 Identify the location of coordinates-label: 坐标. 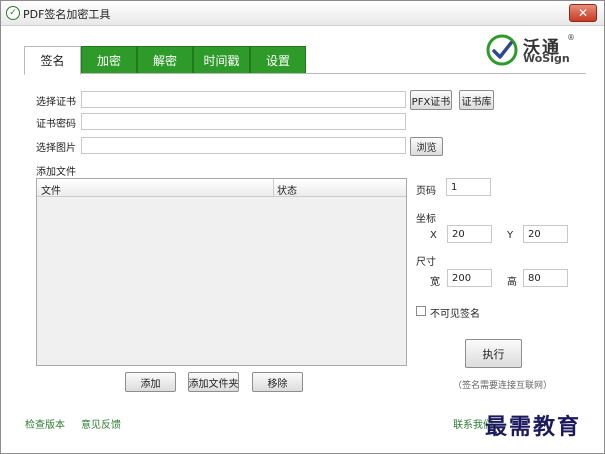
(426, 219).